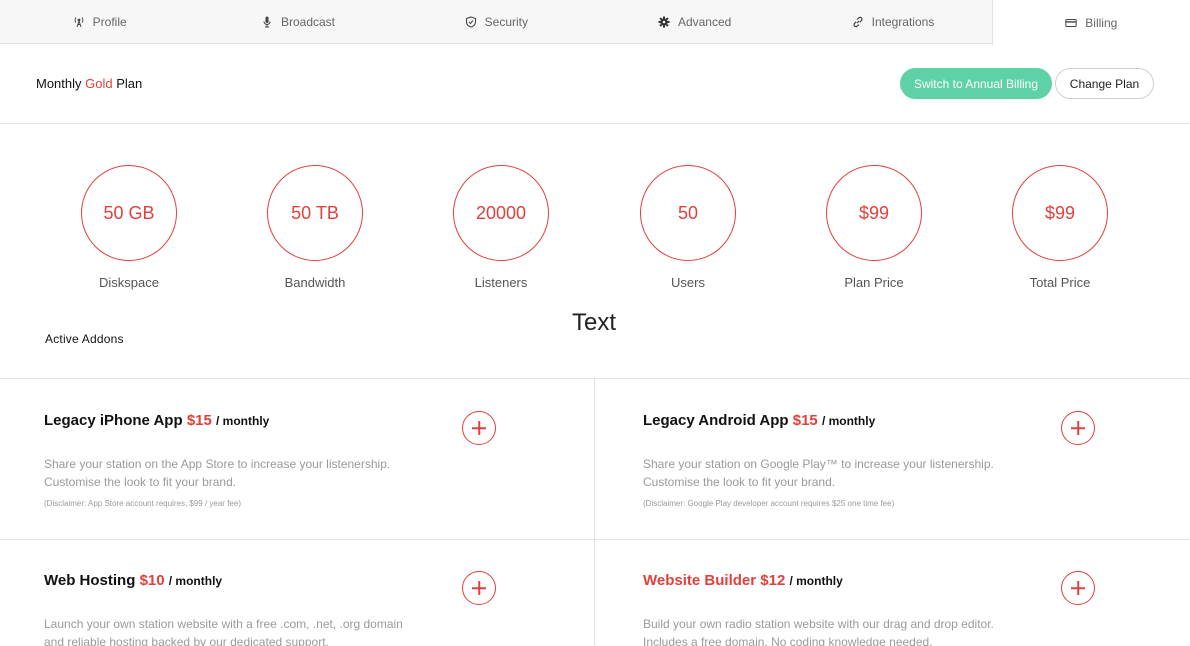  Describe the element at coordinates (704, 21) in the screenshot. I see `tab-advanced-label: Advanced` at that location.